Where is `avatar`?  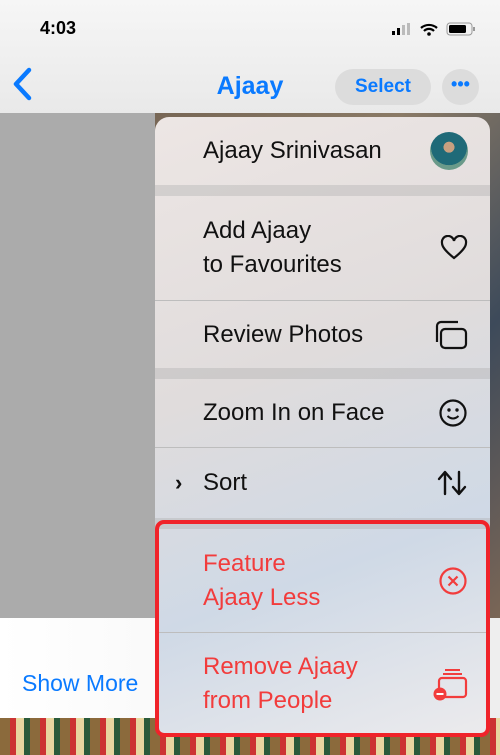
avatar is located at coordinates (449, 151).